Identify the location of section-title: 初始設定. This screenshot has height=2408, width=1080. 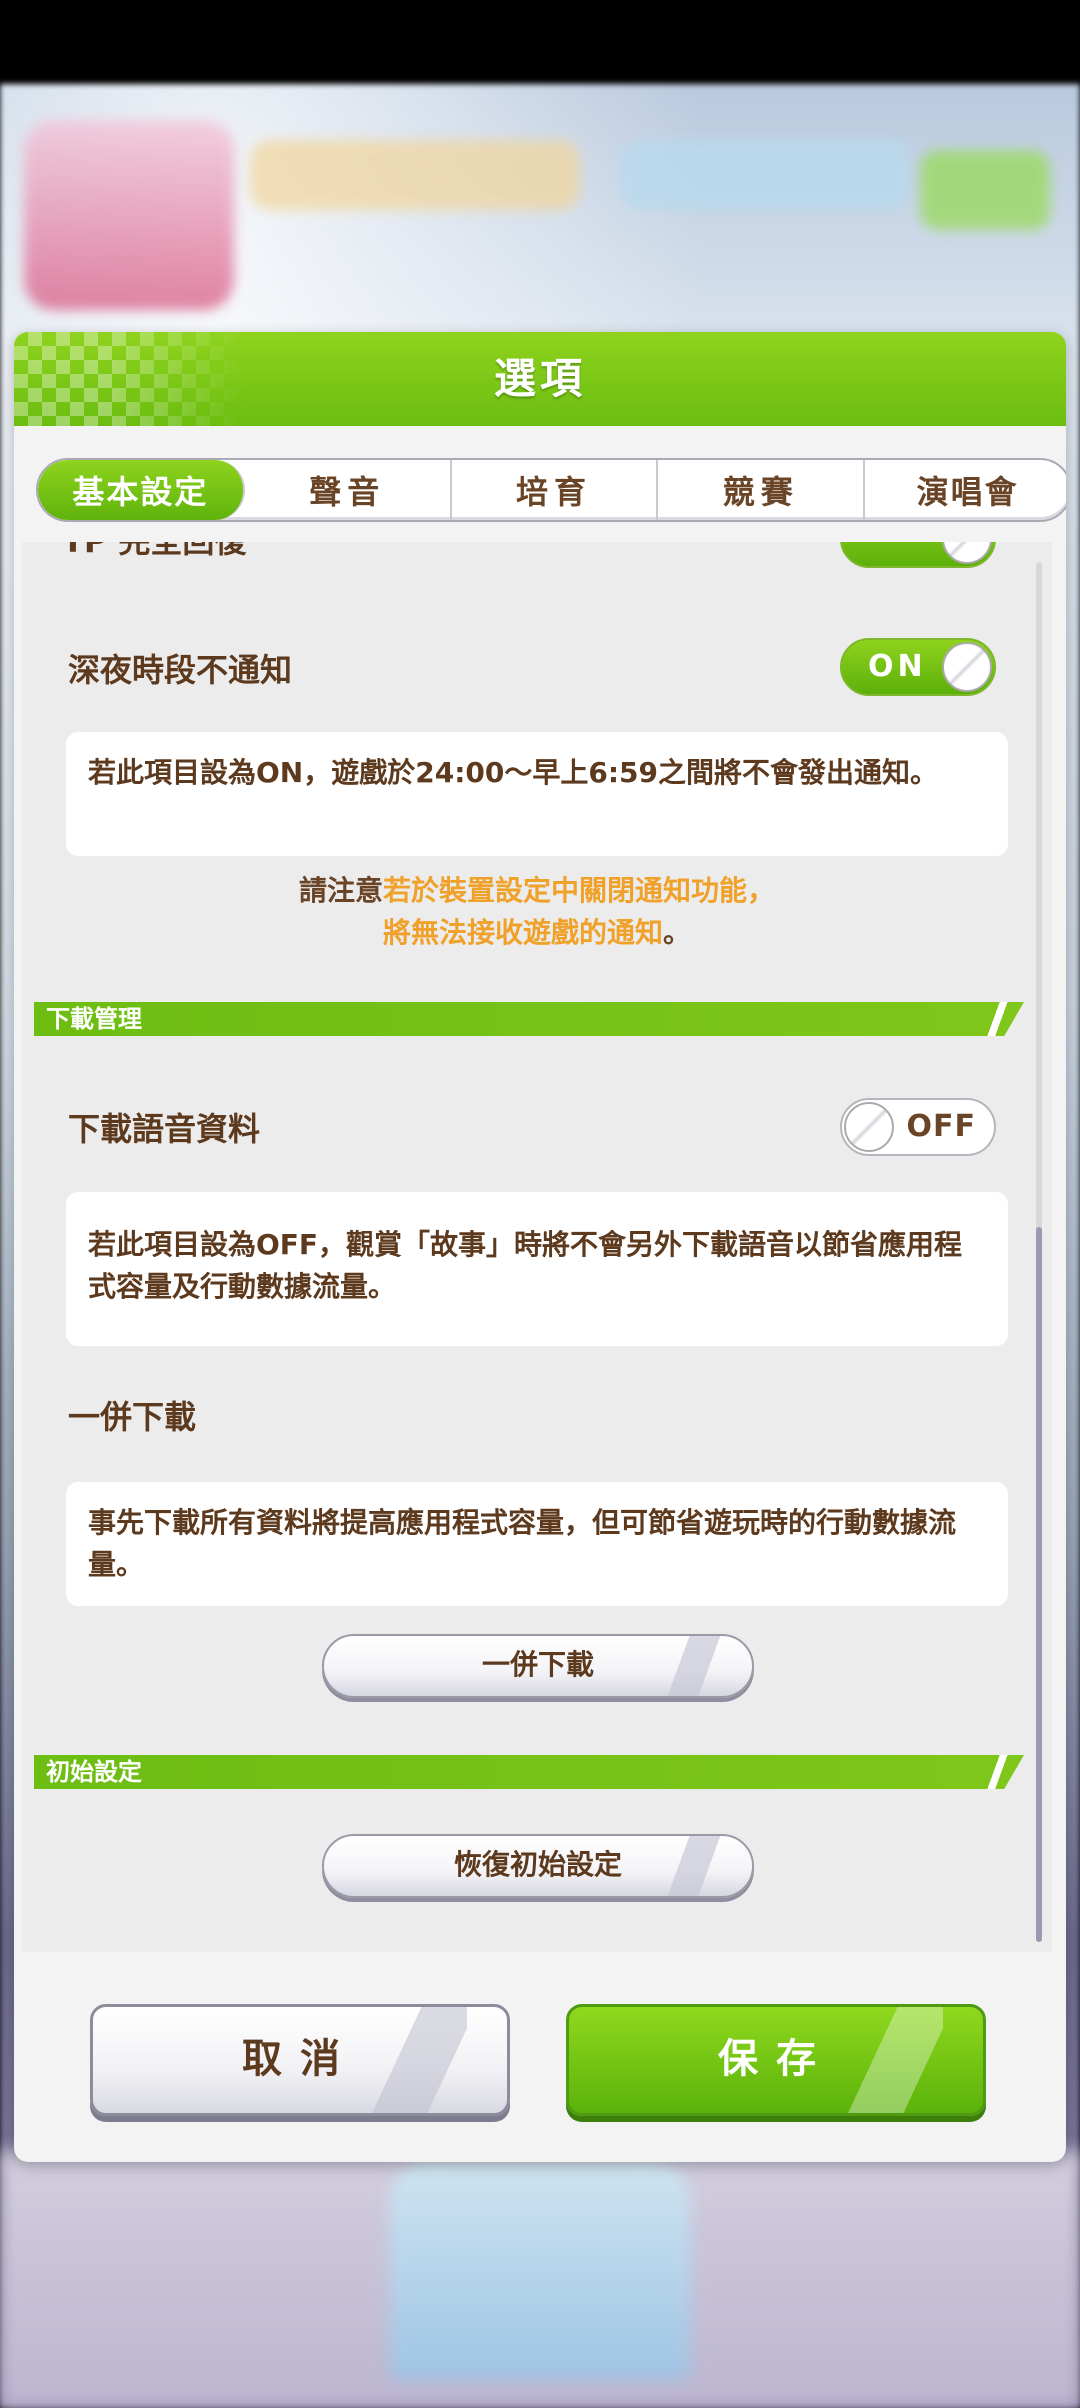
(94, 1772).